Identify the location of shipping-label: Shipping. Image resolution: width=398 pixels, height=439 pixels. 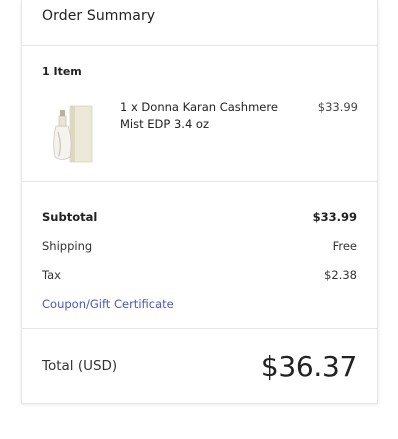
(67, 245).